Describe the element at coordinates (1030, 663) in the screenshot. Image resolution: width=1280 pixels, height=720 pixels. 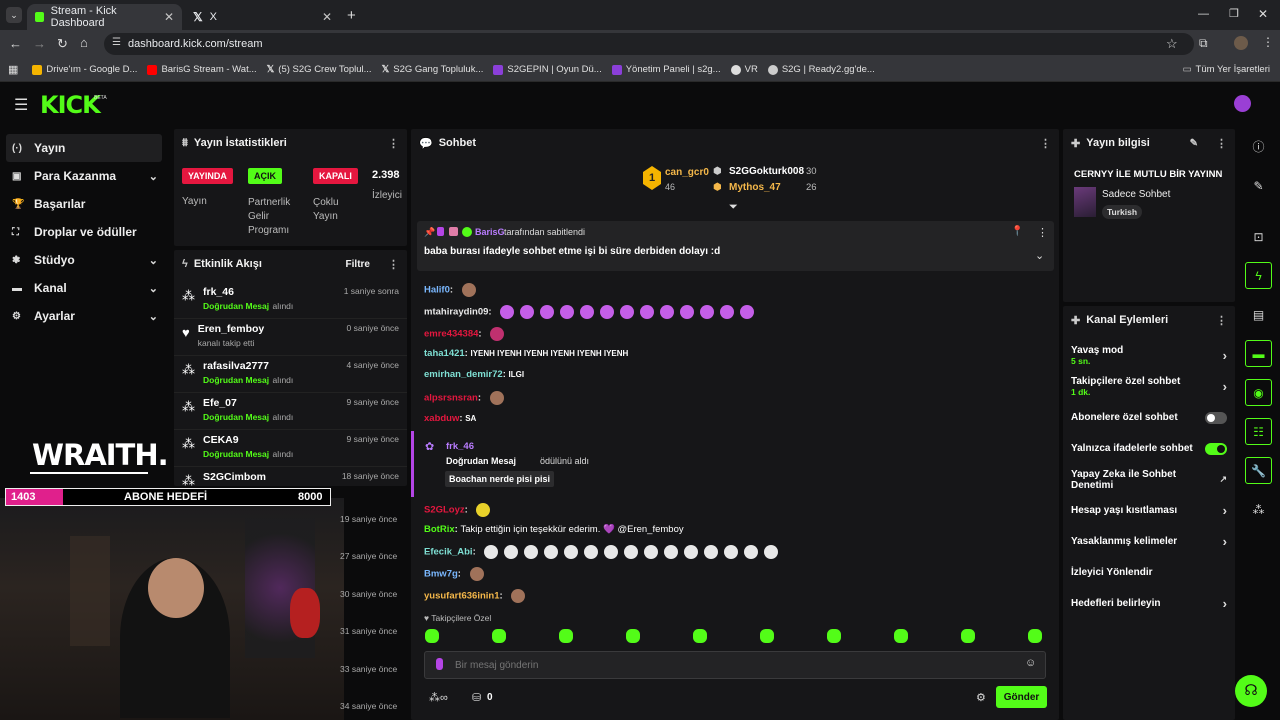
I see `emoji-icon: ☺` at that location.